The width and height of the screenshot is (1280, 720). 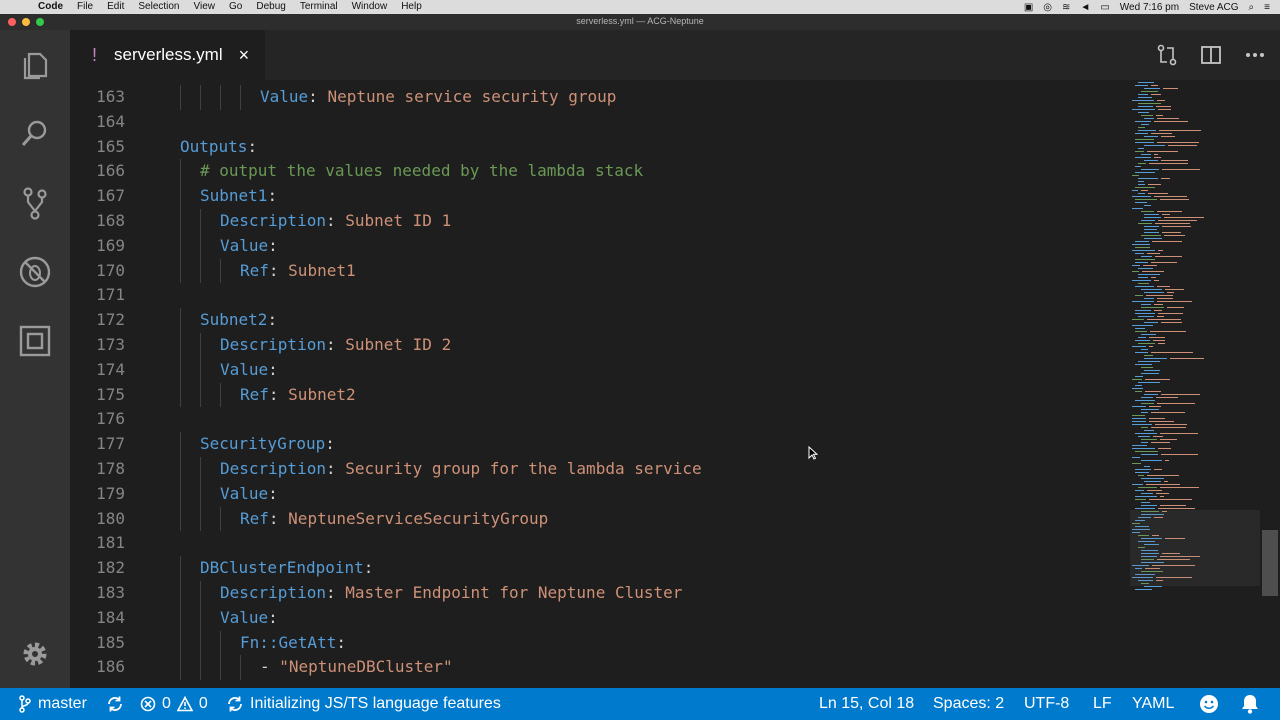 I want to click on code-line: Fn::GetAtt:, so click(x=293, y=643).